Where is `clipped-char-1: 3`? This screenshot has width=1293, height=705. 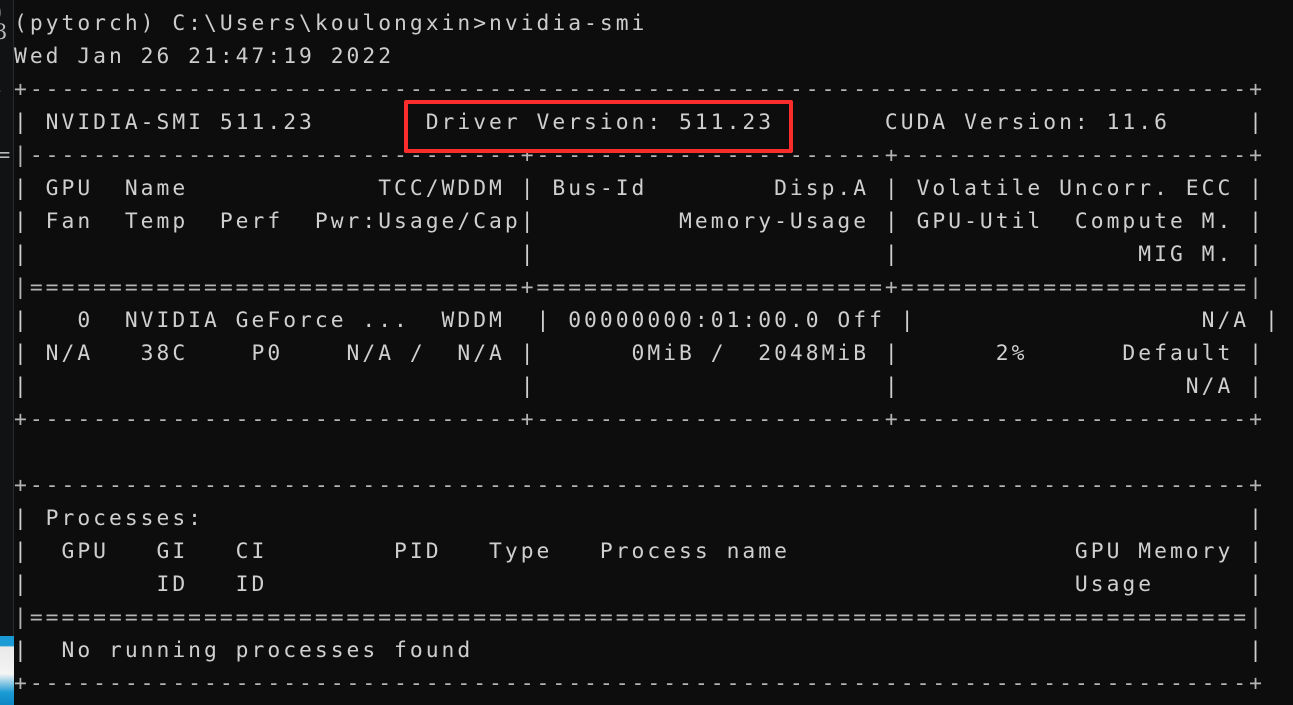
clipped-char-1: 3 is located at coordinates (4, 32).